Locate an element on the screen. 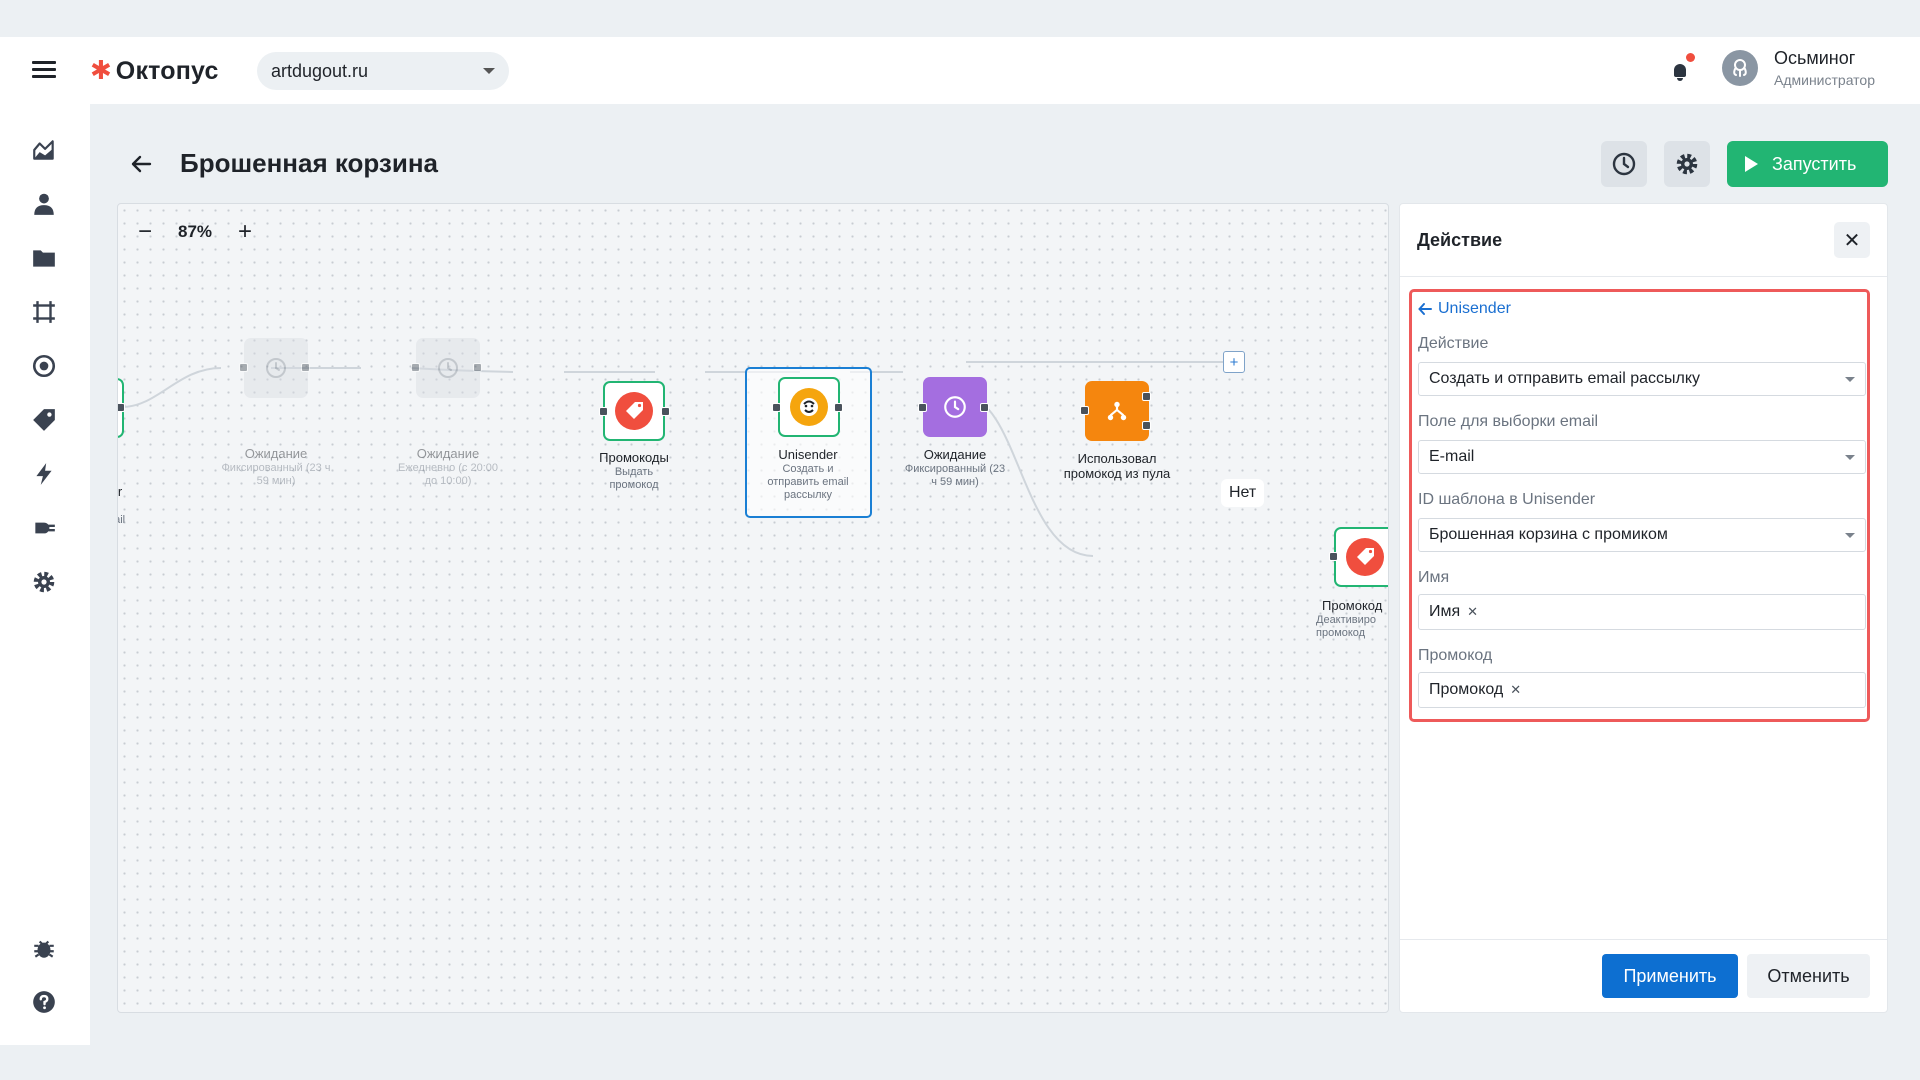 Image resolution: width=1920 pixels, height=1080 pixels. settings-button is located at coordinates (1687, 164).